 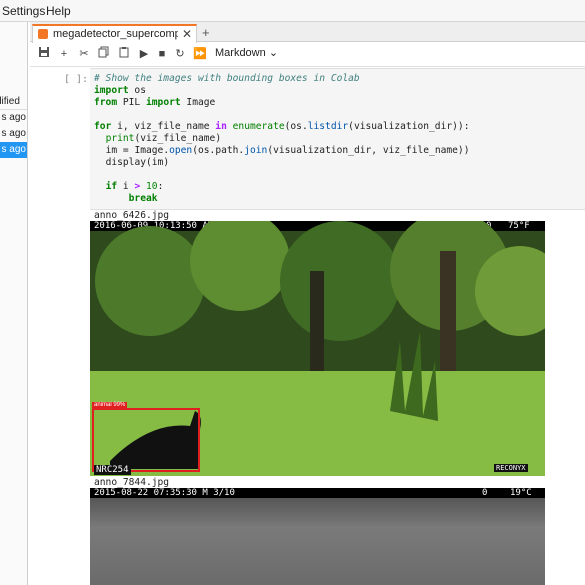 I want to click on file-browser-header: dified, so click(x=13, y=102).